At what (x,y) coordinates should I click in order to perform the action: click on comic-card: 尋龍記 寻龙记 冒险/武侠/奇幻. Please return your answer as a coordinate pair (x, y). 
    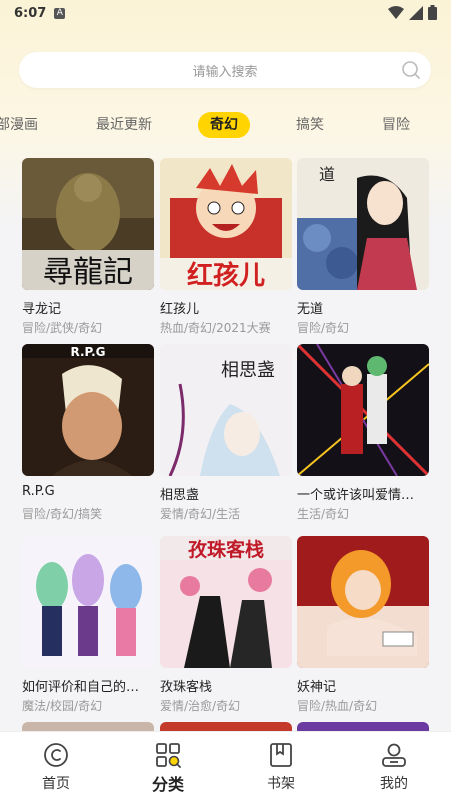
    Looking at the image, I should click on (88, 247).